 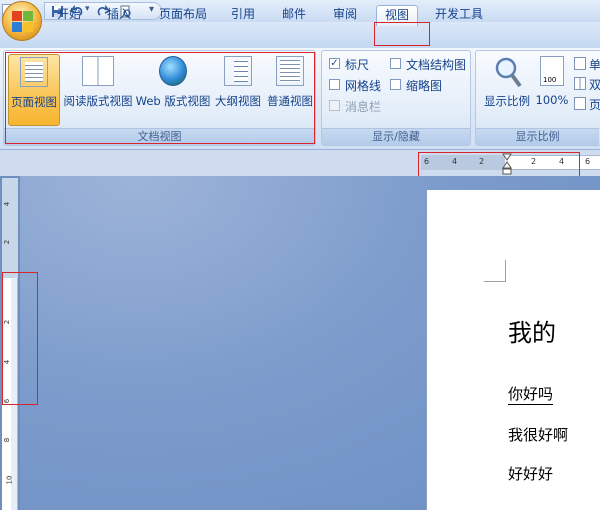 I want to click on page-100-icon-text: 100, so click(x=550, y=80).